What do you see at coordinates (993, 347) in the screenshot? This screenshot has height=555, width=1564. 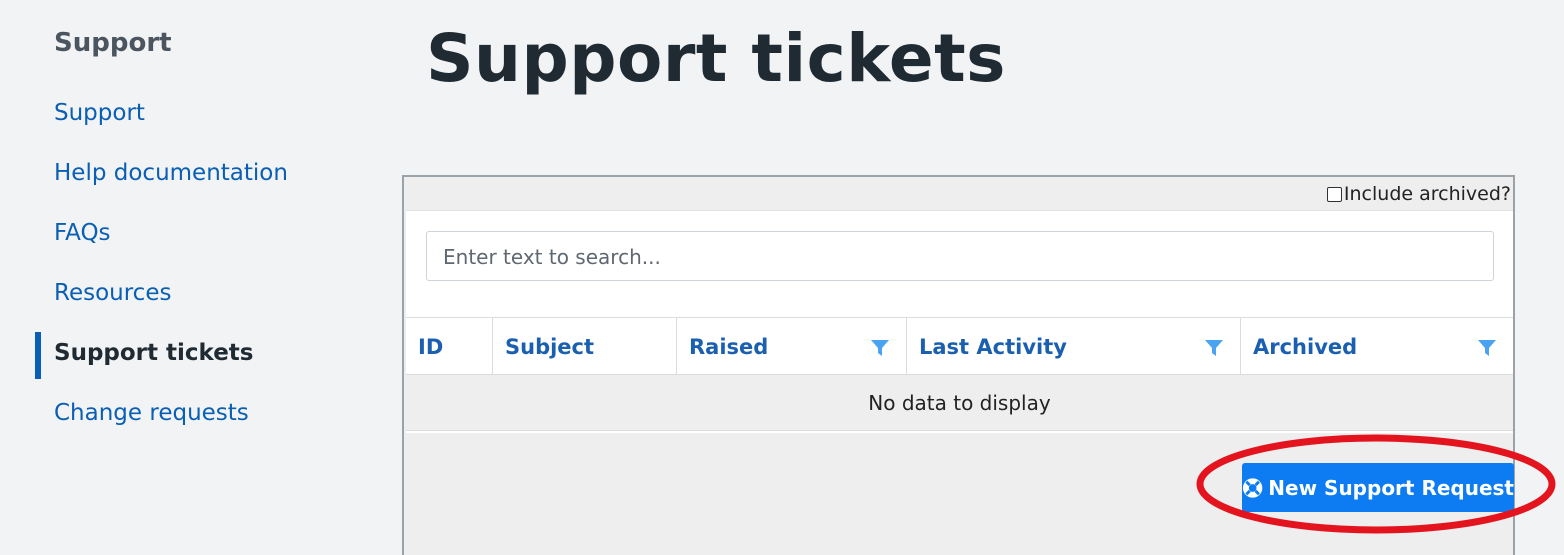 I see `column-label-last-activity: Last Activity` at bounding box center [993, 347].